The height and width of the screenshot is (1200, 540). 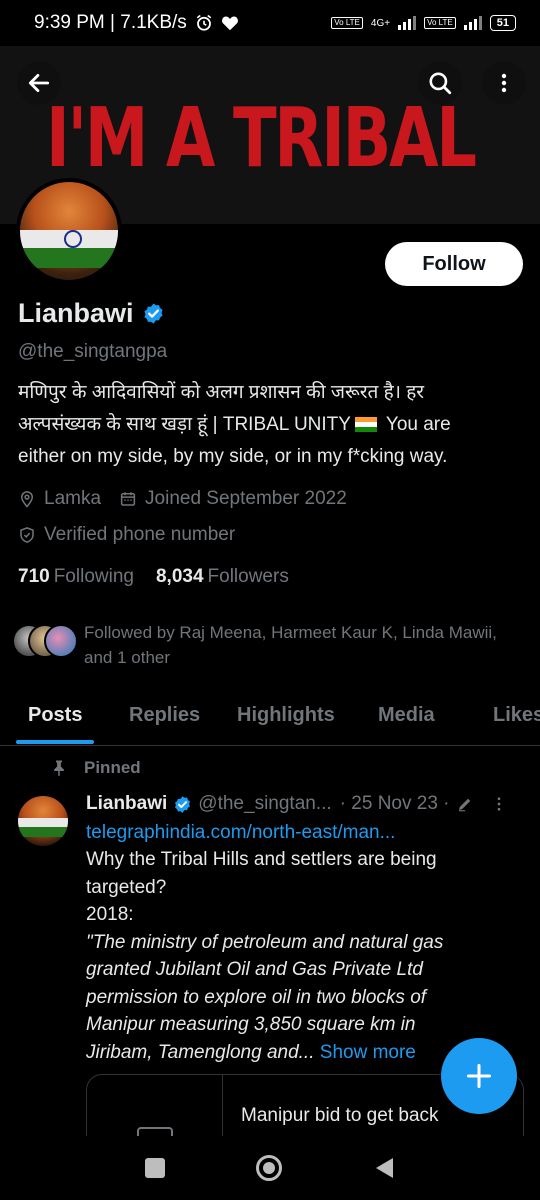 What do you see at coordinates (112, 767) in the screenshot?
I see `pinned-label: Pinned` at bounding box center [112, 767].